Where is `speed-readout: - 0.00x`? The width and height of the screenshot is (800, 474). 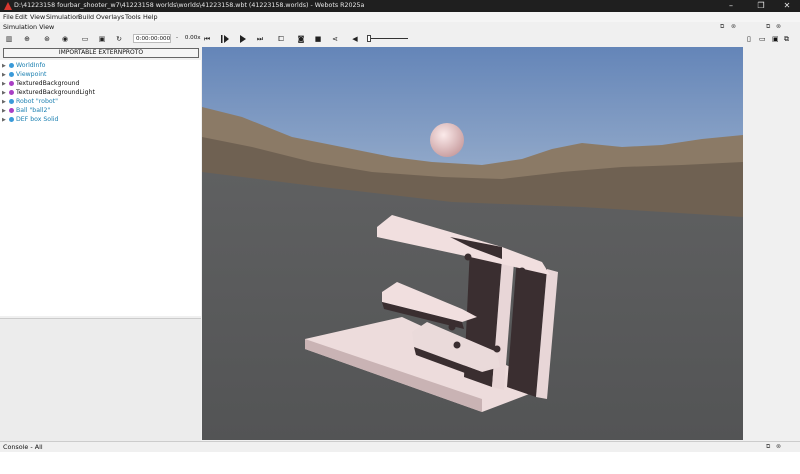
speed-readout: - 0.00x is located at coordinates (188, 38).